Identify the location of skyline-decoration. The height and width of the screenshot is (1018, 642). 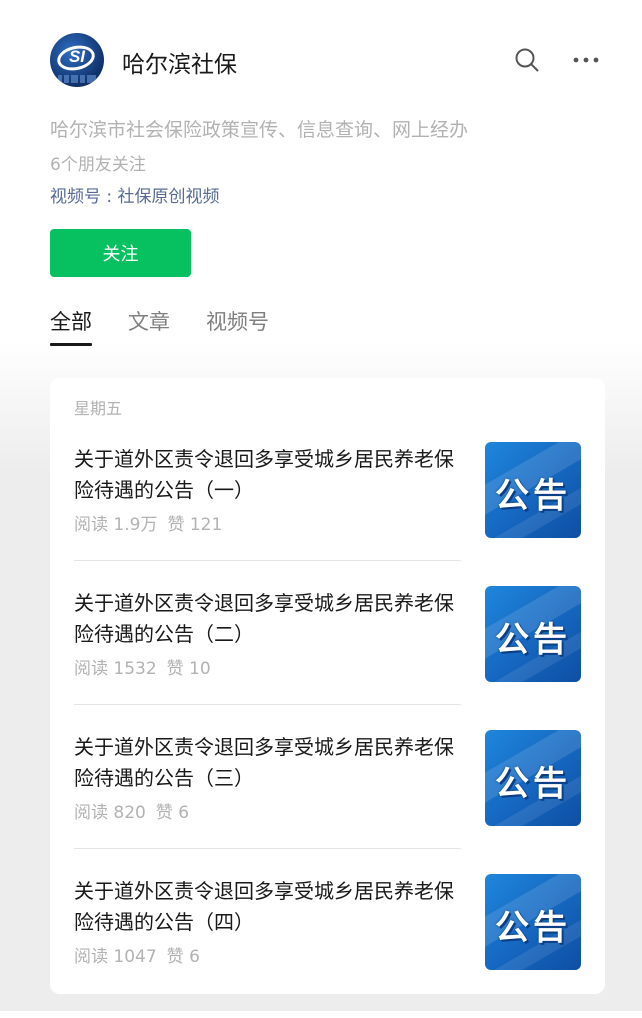
(77, 79).